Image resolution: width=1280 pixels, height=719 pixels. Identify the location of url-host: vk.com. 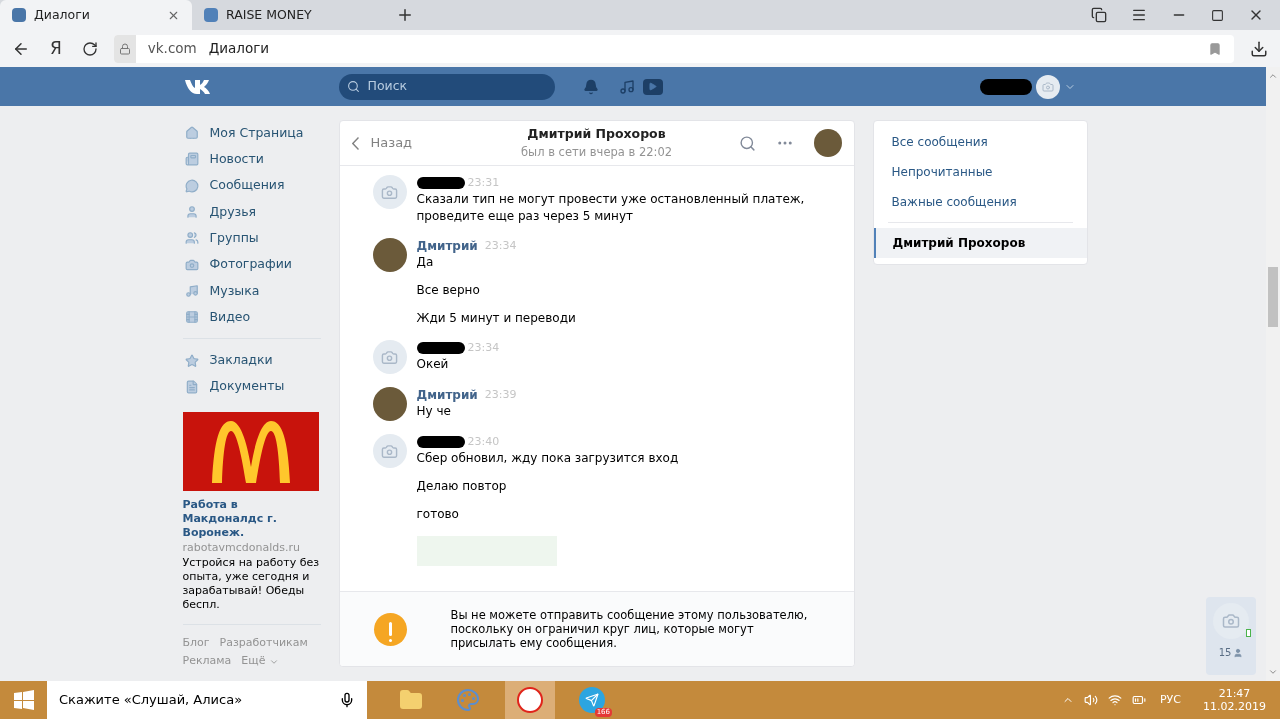
(172, 49).